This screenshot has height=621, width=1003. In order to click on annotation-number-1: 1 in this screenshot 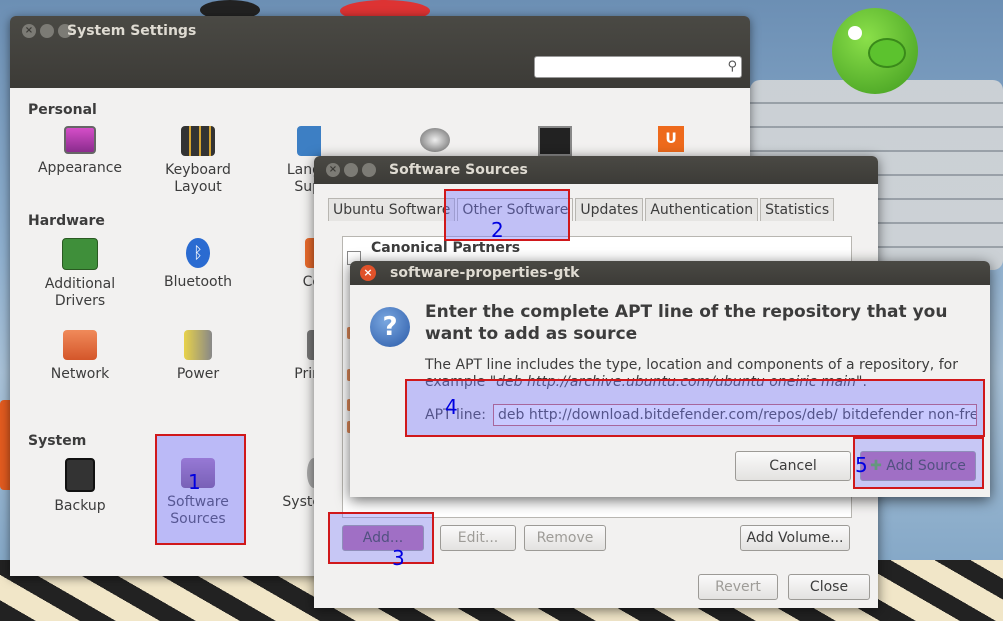, I will do `click(194, 482)`.